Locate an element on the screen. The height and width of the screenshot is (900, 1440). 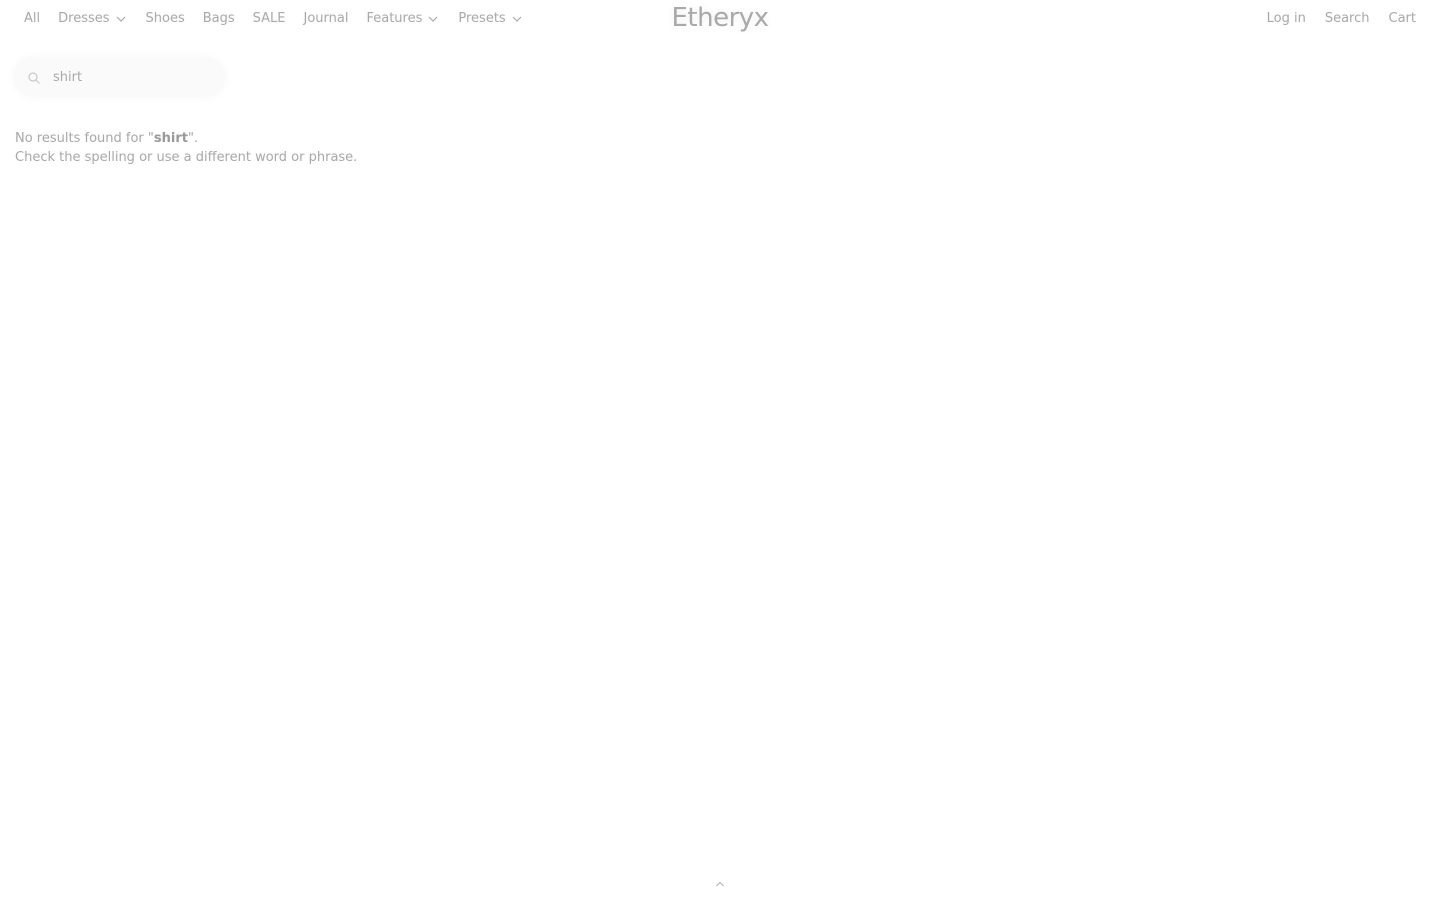
site-logo: Etheryx is located at coordinates (720, 18).